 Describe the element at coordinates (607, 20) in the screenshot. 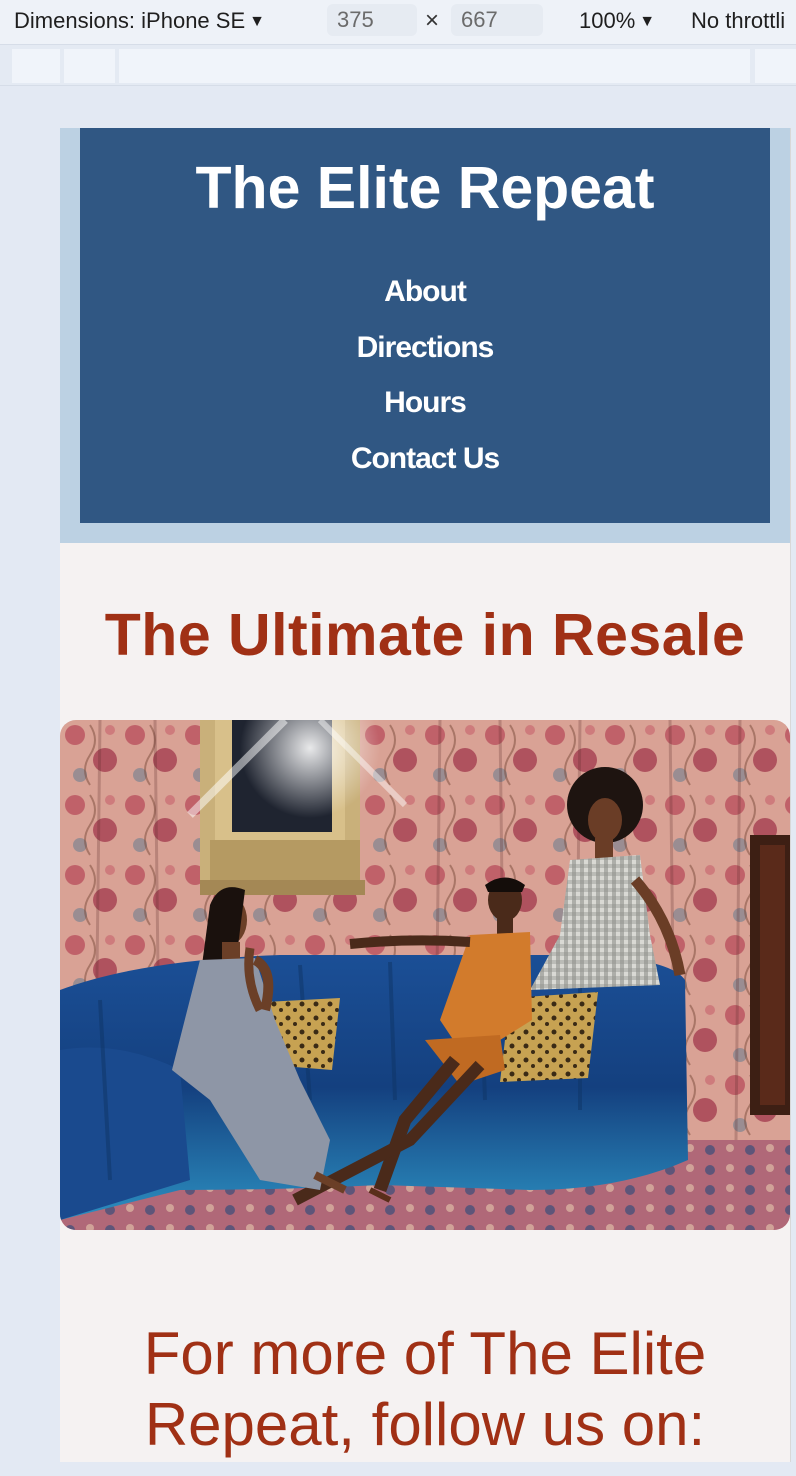

I see `zoom-label: 100%` at that location.